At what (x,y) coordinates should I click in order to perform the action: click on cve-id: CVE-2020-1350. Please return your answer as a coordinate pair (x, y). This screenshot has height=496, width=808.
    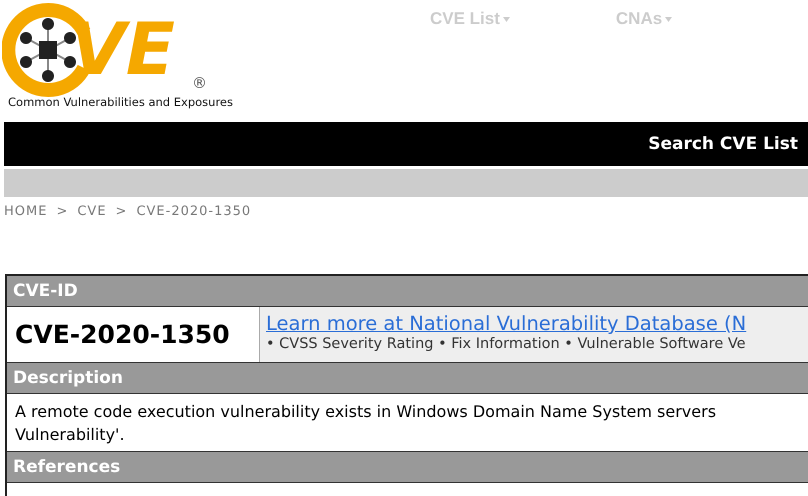
    Looking at the image, I should click on (122, 334).